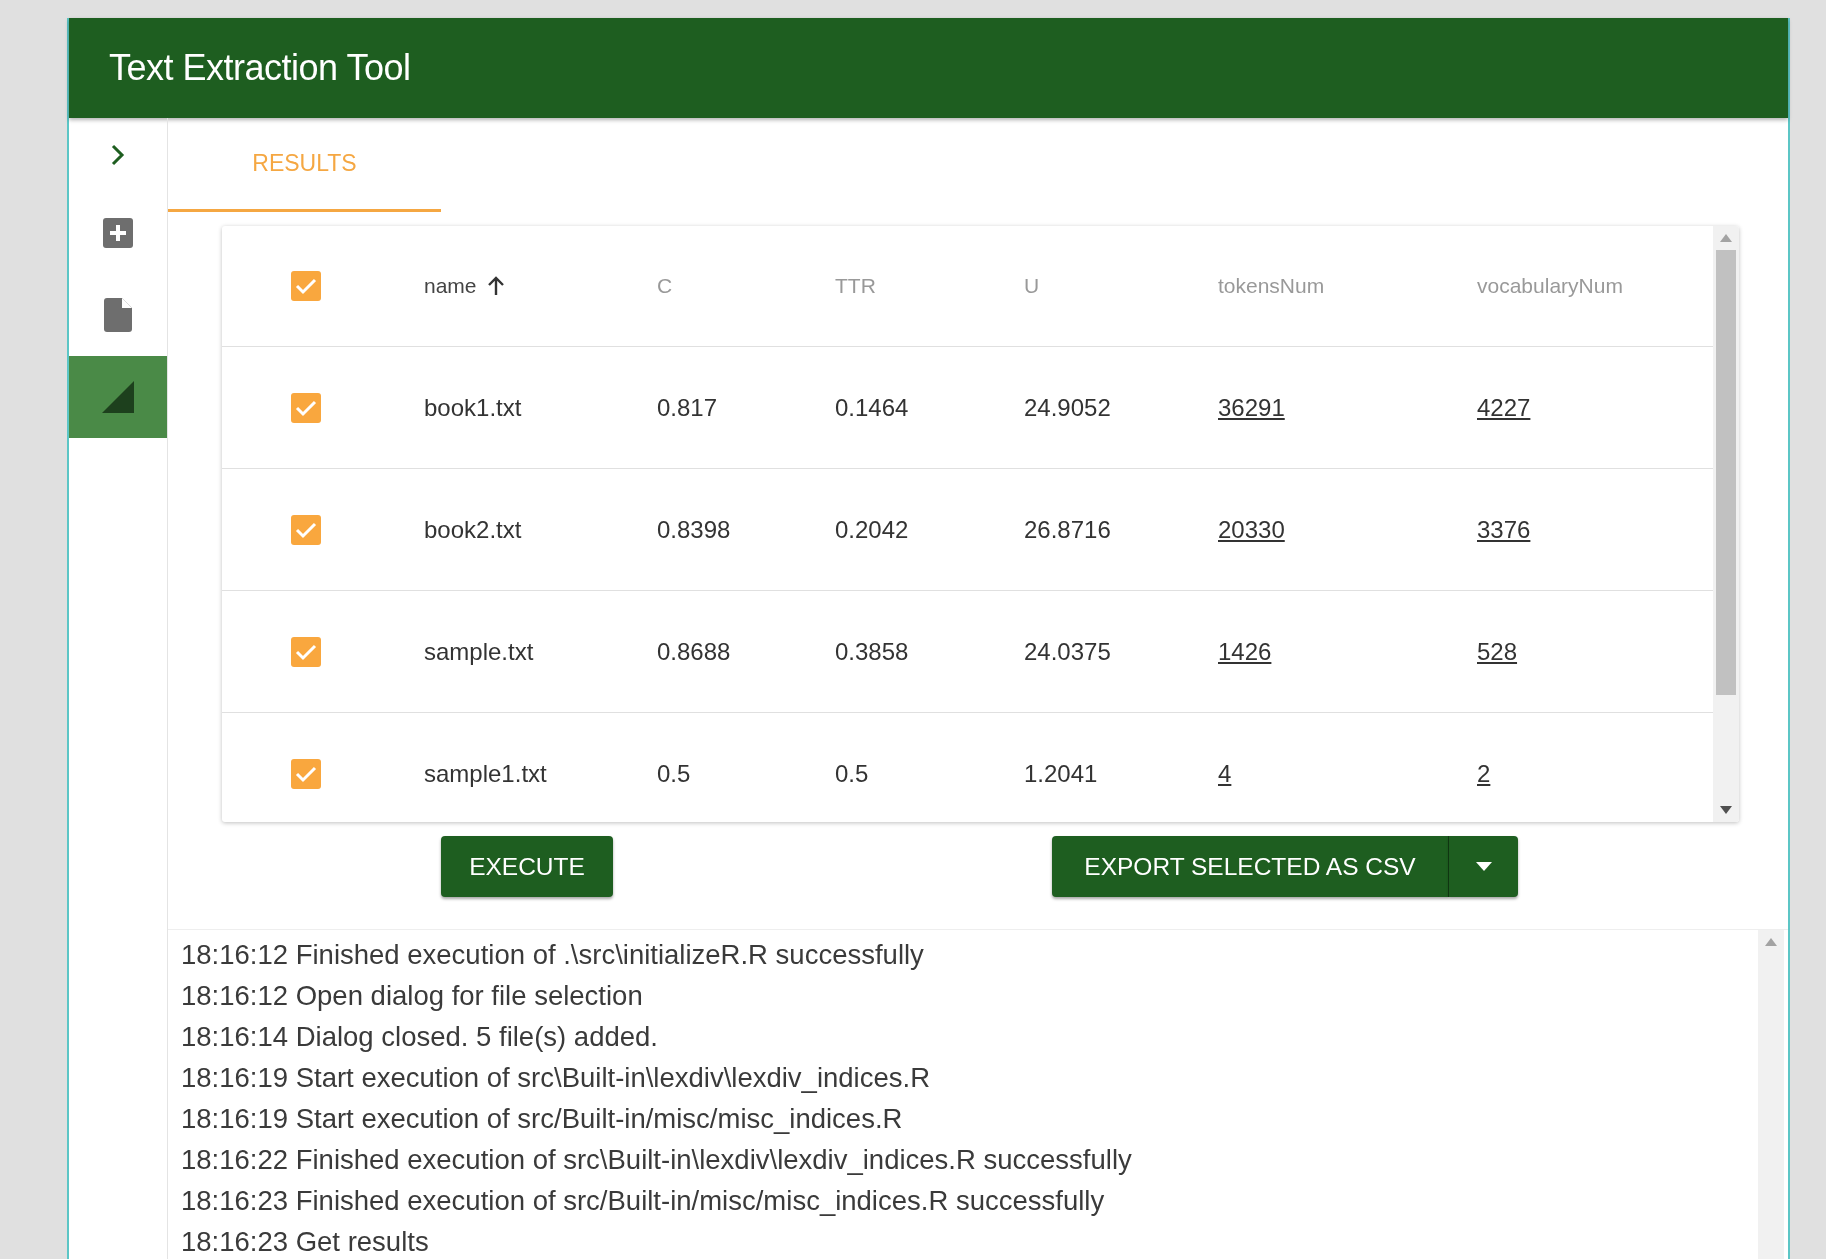 This screenshot has height=1259, width=1826. Describe the element at coordinates (485, 773) in the screenshot. I see `table-cell: sample1.txt` at that location.